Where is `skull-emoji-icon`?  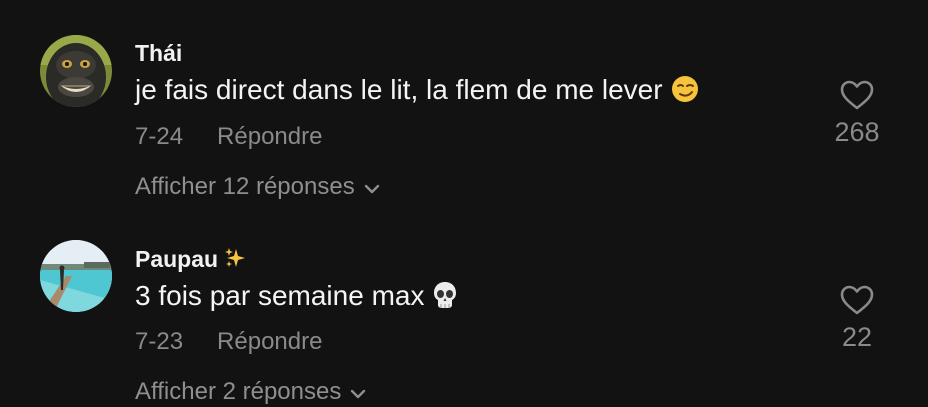
skull-emoji-icon is located at coordinates (445, 298).